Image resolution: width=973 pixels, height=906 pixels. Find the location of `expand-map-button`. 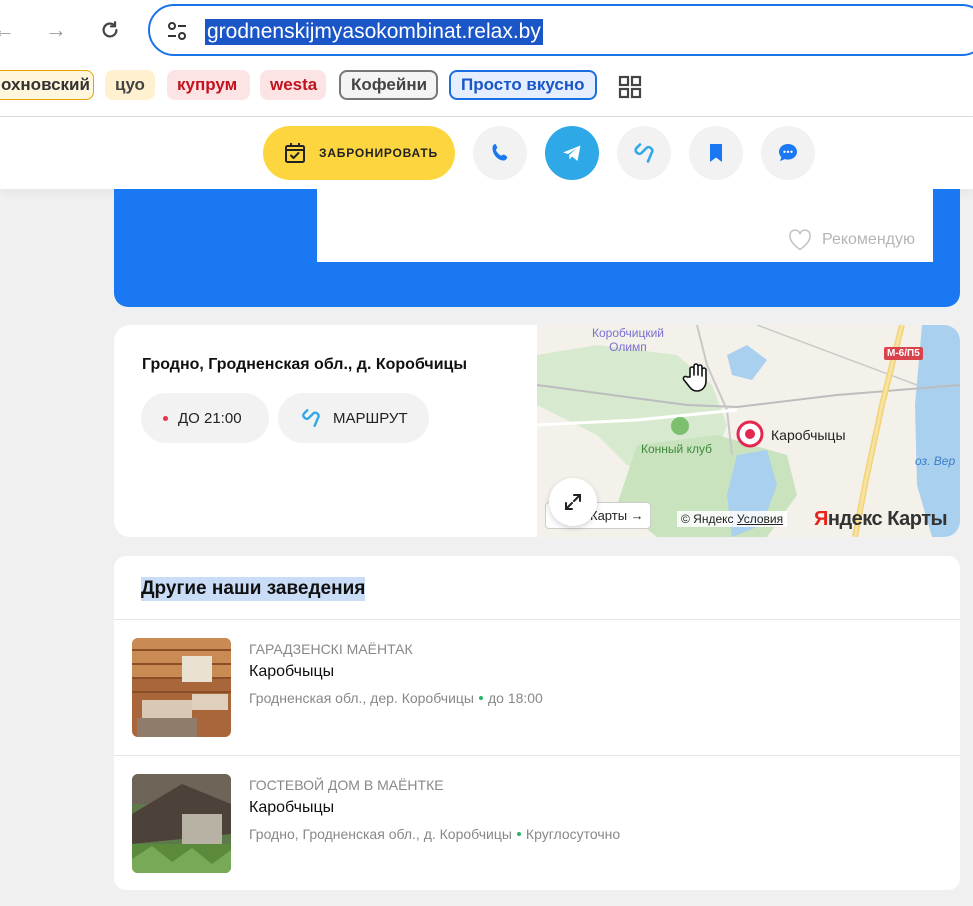

expand-map-button is located at coordinates (573, 502).